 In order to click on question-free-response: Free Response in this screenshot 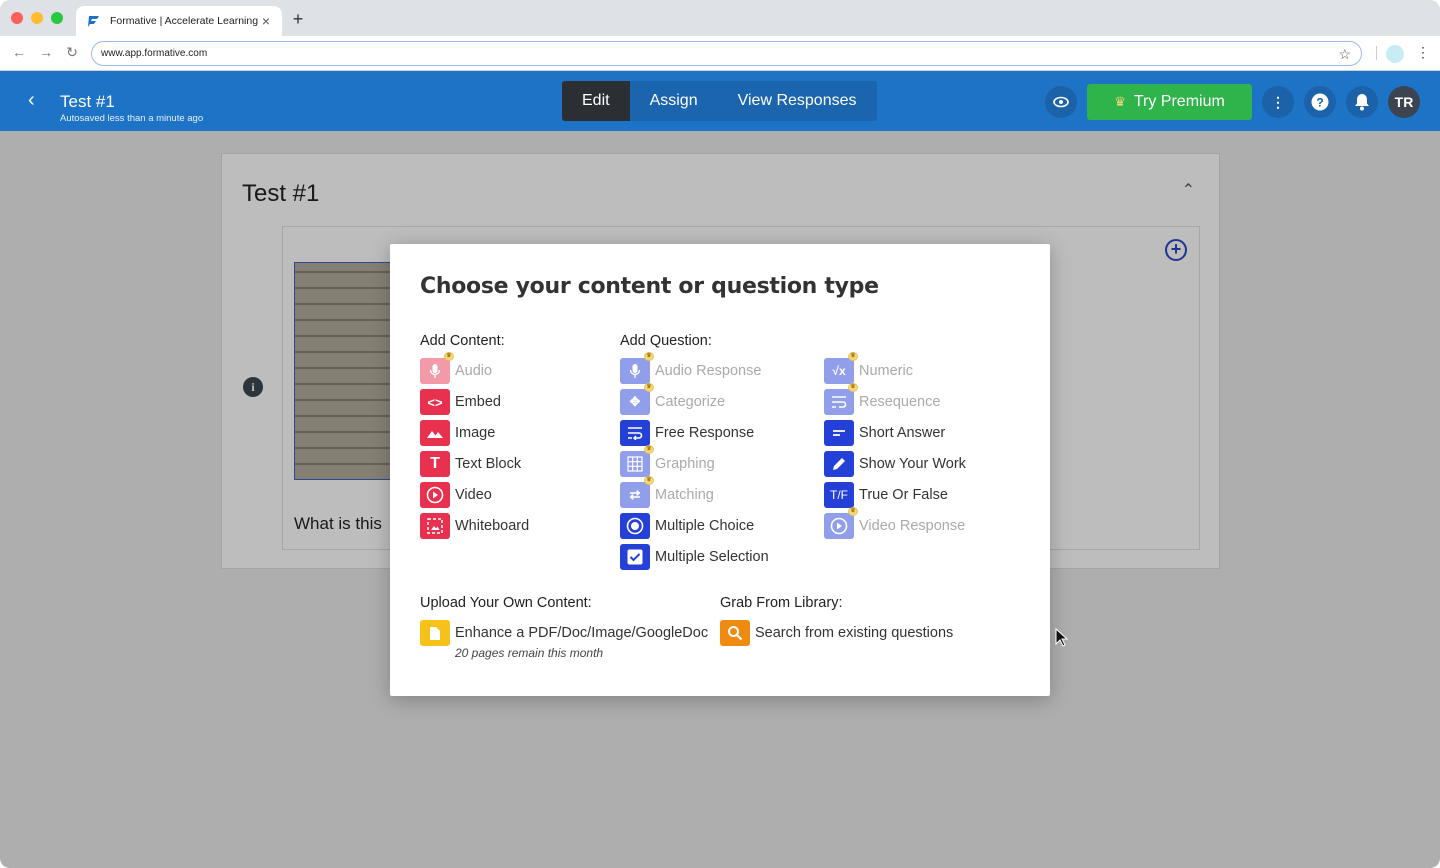, I will do `click(687, 433)`.